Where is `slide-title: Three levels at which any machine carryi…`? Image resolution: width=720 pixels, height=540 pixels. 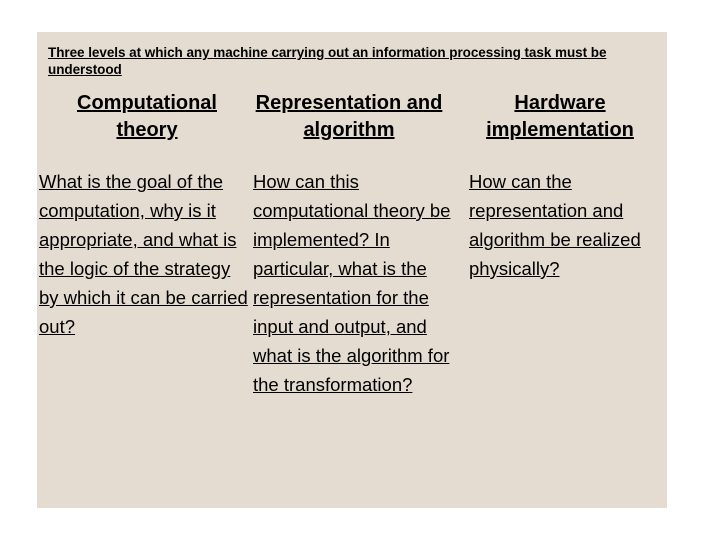 slide-title: Three levels at which any machine carryi… is located at coordinates (327, 61).